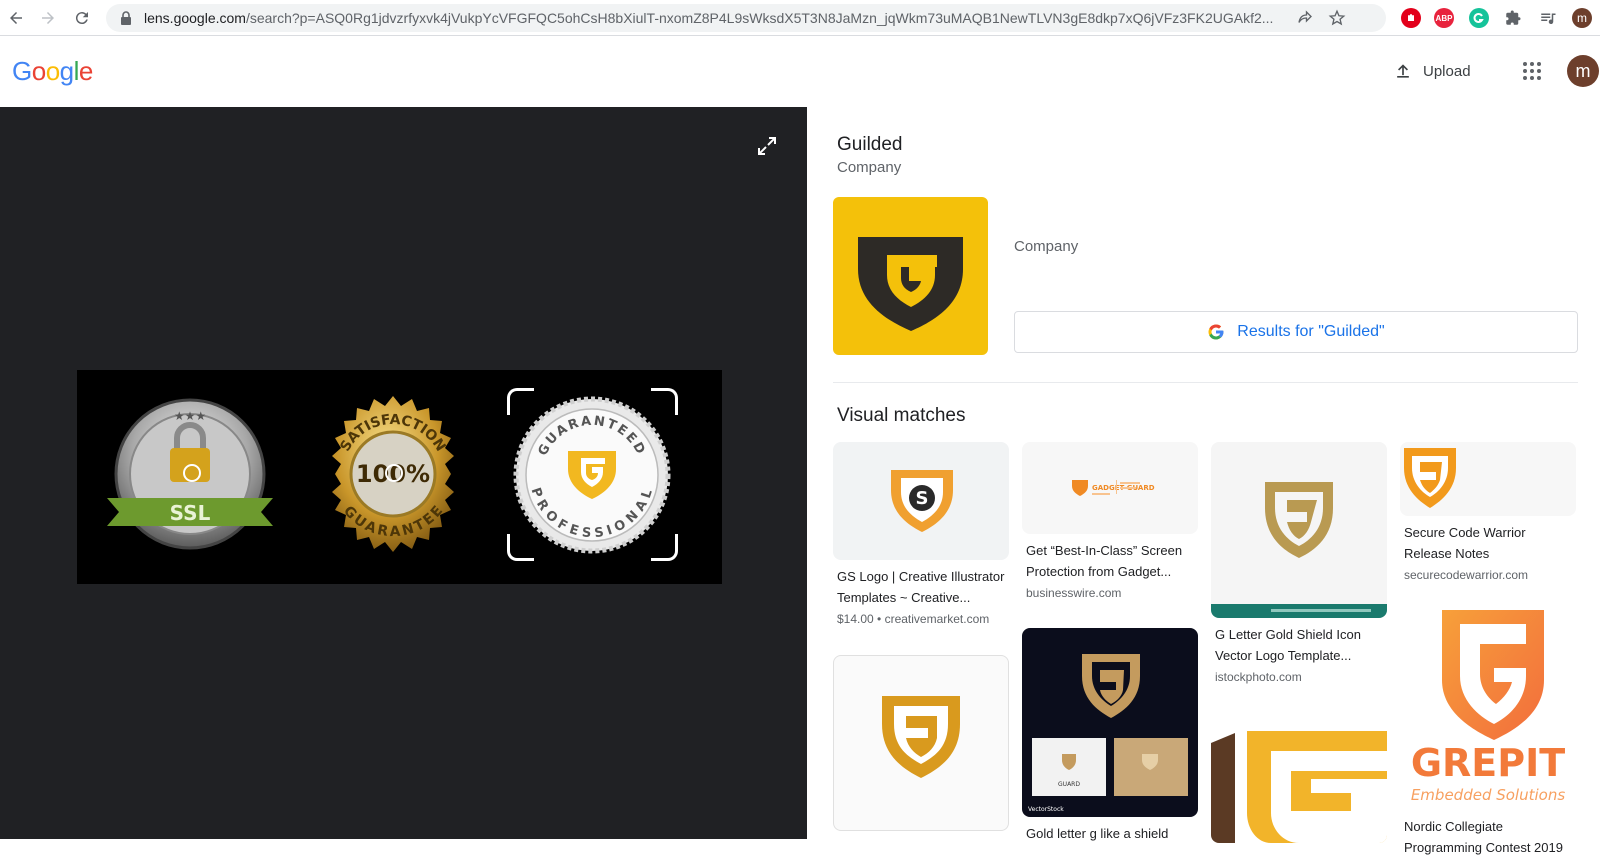  What do you see at coordinates (1337, 18) in the screenshot?
I see `star-icon` at bounding box center [1337, 18].